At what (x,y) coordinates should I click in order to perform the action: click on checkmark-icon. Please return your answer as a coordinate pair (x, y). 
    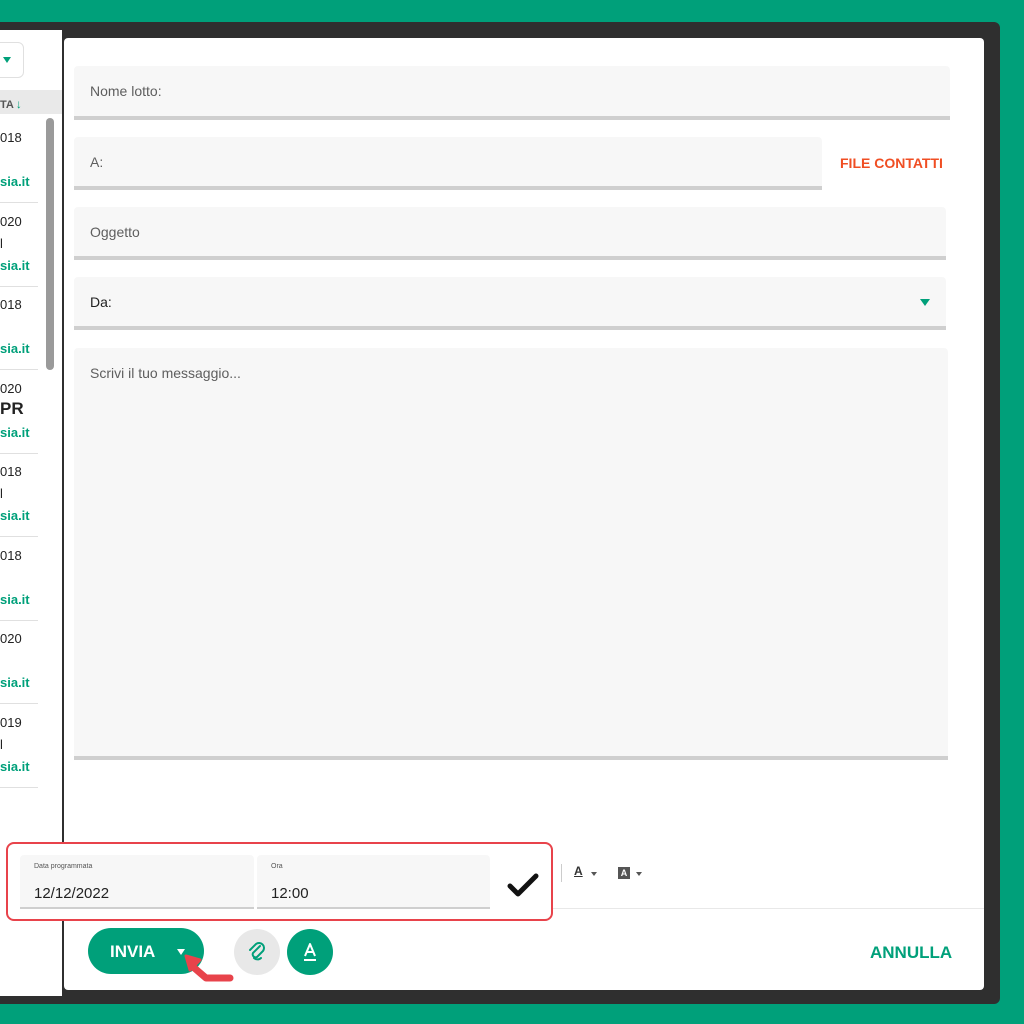
    Looking at the image, I should click on (523, 885).